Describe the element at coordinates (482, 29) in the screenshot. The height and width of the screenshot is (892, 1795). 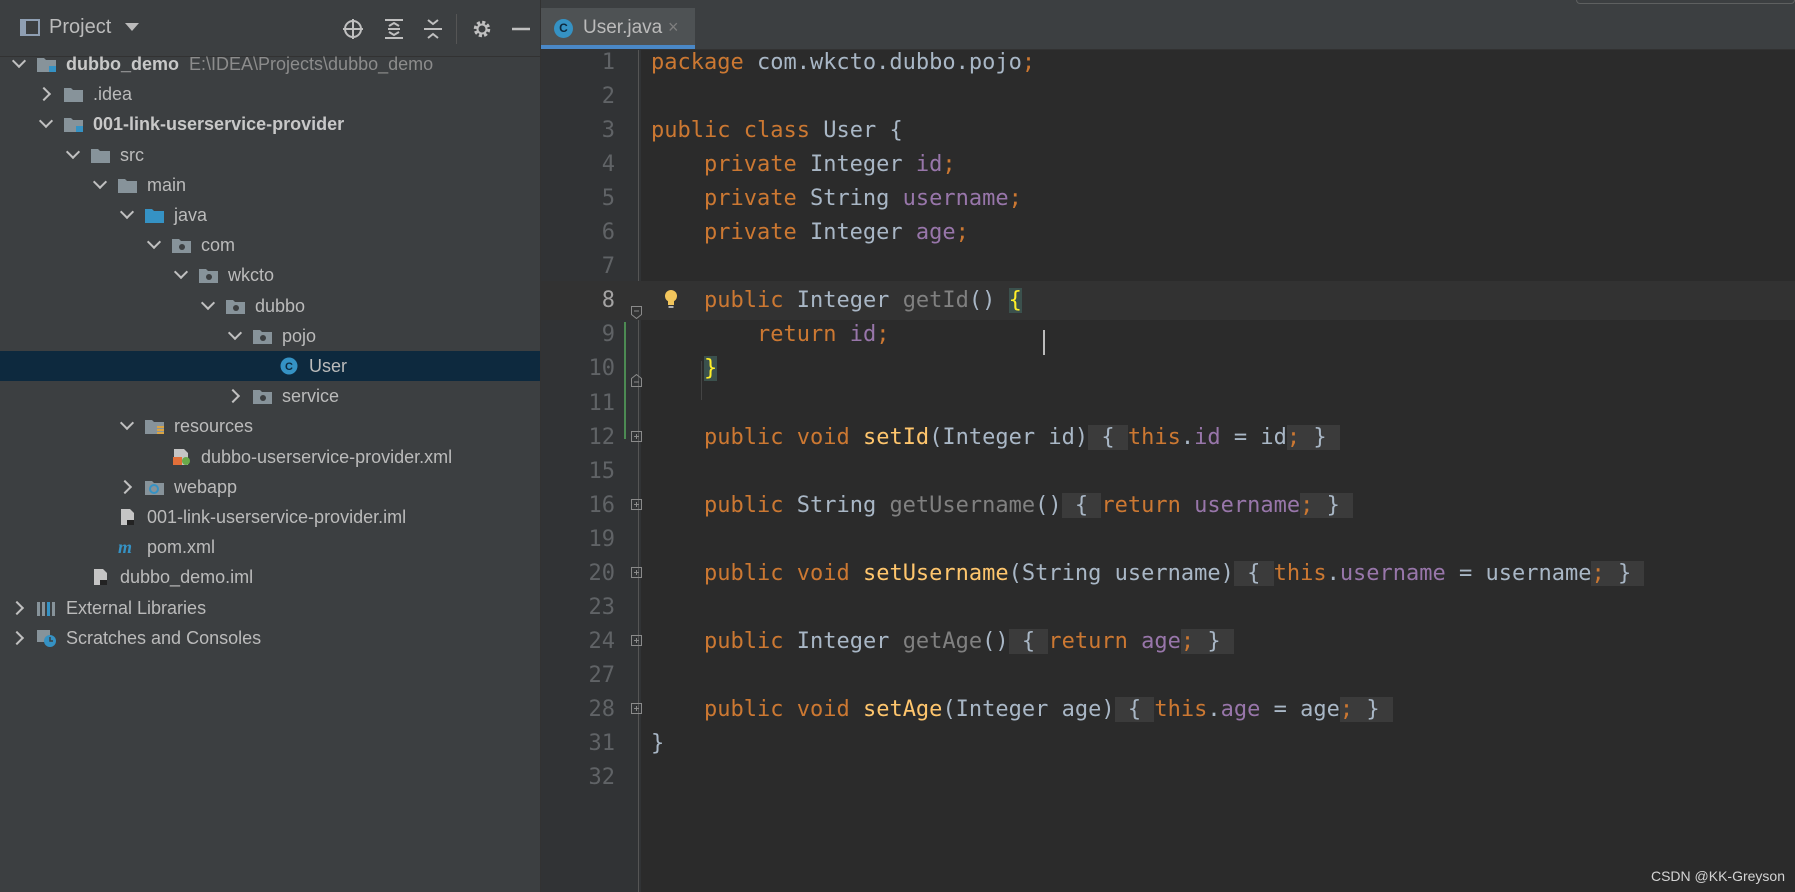
I see `gear-icon` at that location.